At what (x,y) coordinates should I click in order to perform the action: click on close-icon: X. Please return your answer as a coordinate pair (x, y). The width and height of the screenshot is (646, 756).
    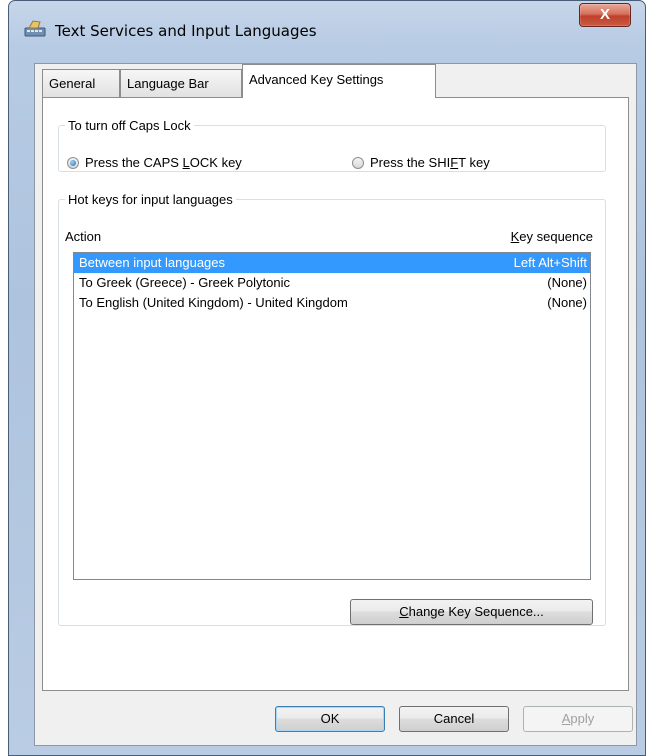
    Looking at the image, I should click on (604, 14).